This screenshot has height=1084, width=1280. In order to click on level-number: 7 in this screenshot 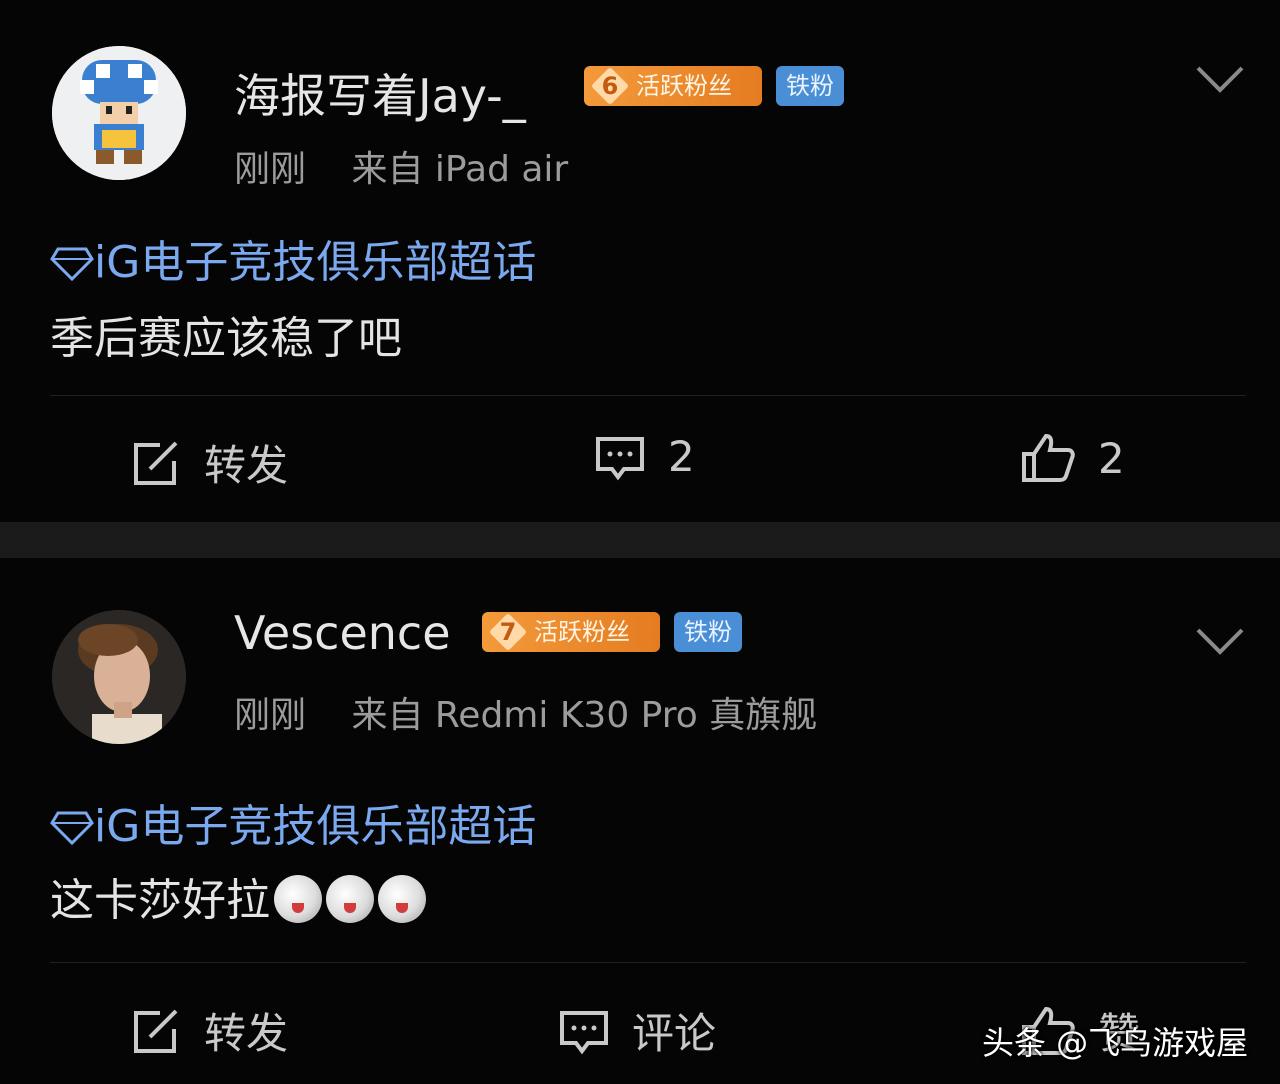, I will do `click(508, 632)`.